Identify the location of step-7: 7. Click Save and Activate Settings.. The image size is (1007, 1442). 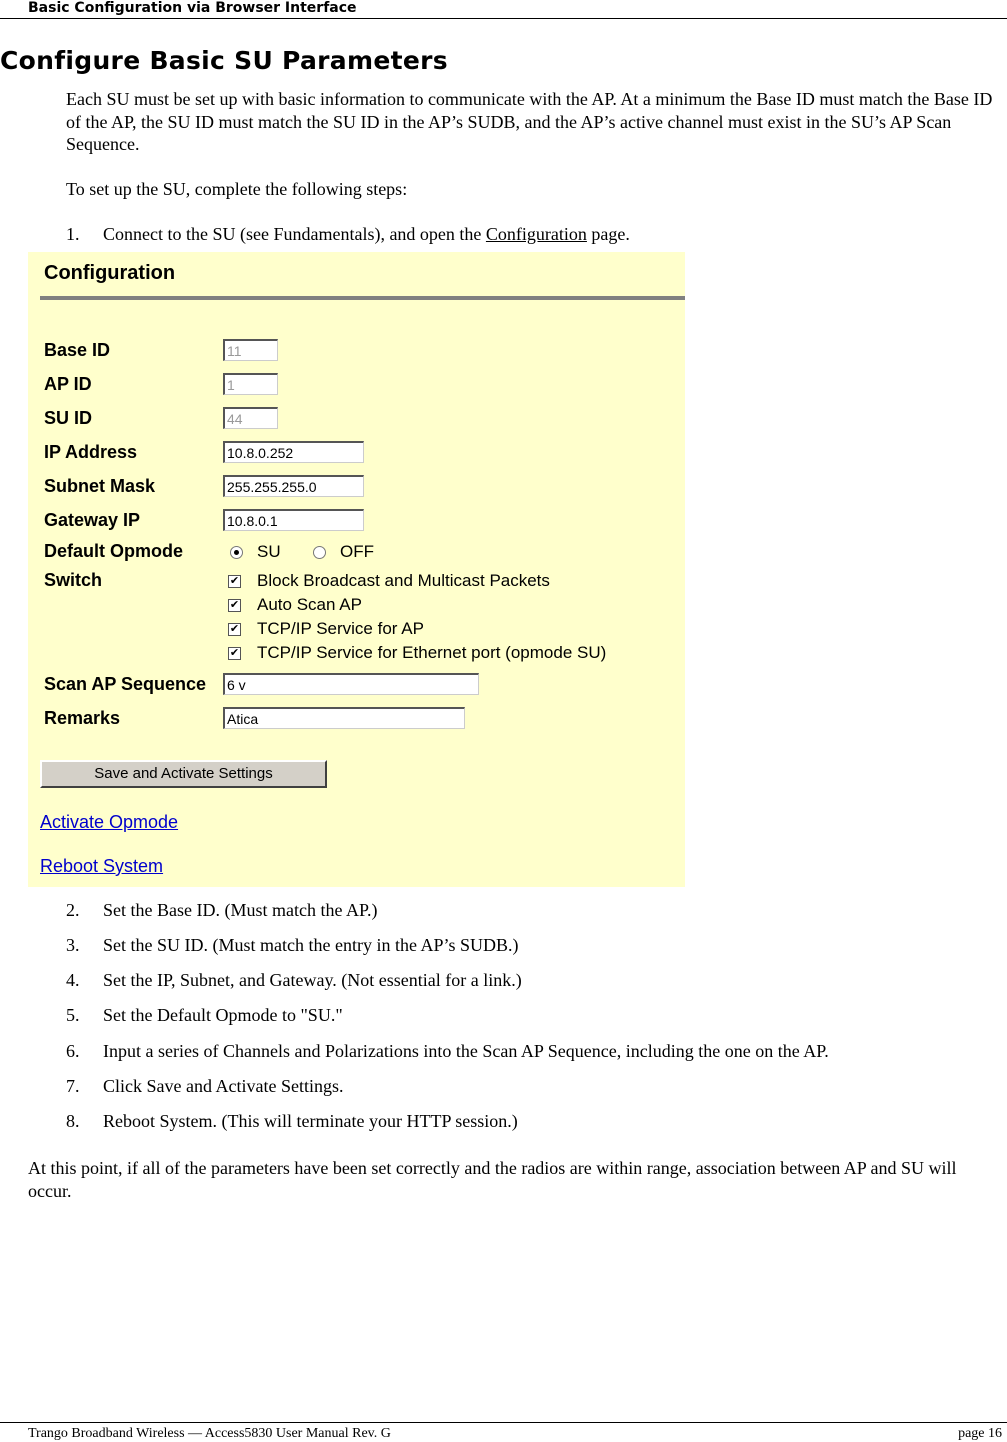
(204, 1086).